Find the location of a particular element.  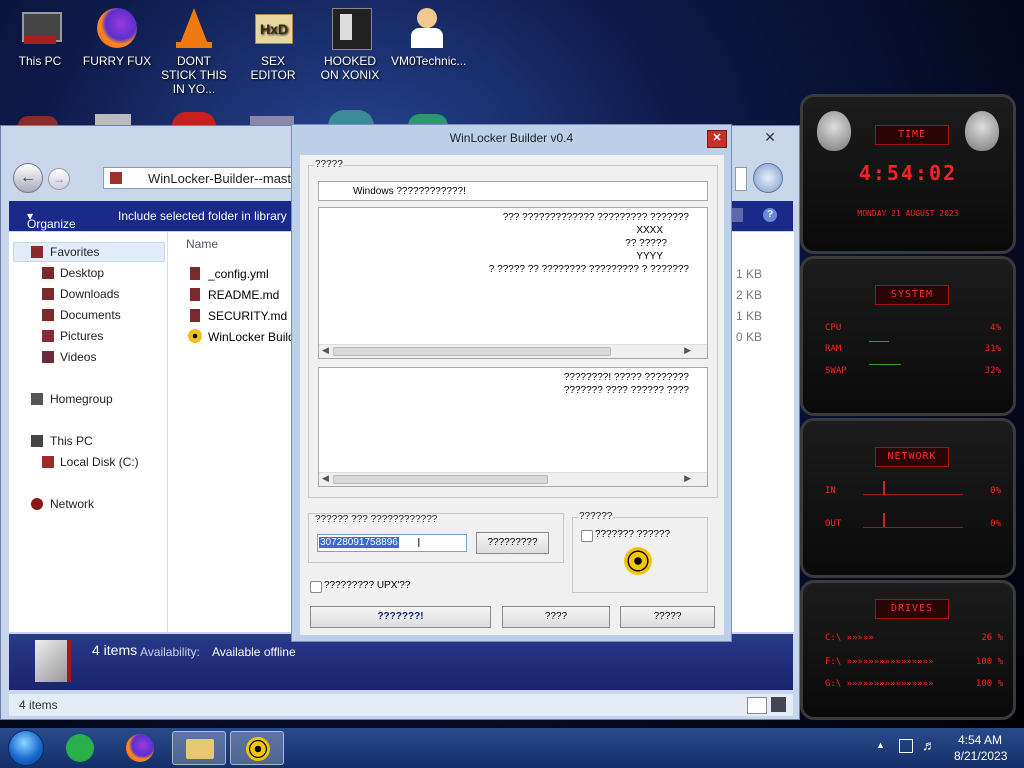

details-view-icon is located at coordinates (757, 705).